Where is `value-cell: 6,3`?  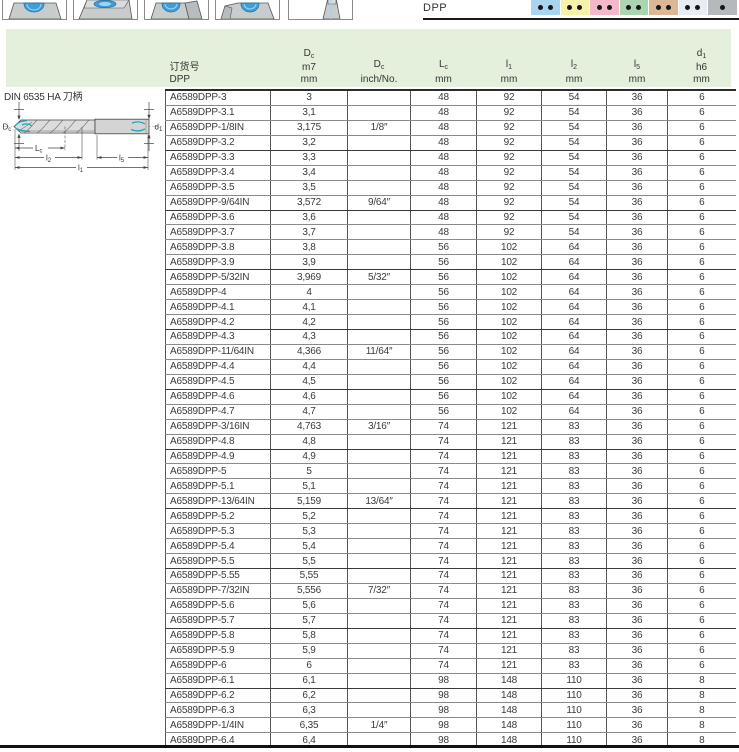 value-cell: 6,3 is located at coordinates (309, 710).